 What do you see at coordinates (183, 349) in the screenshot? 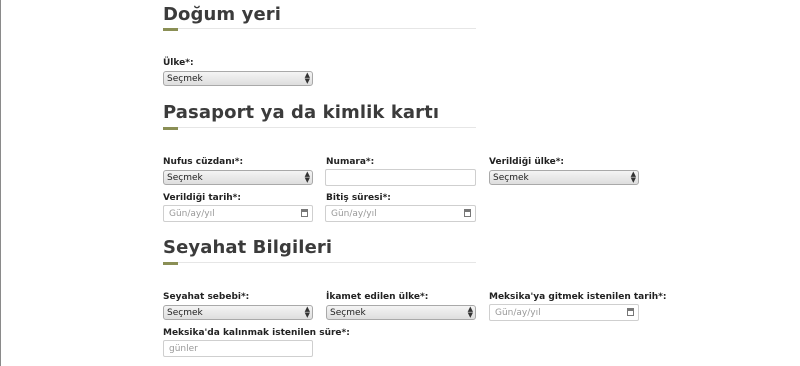
I see `stay-duration-placeholder: günler` at bounding box center [183, 349].